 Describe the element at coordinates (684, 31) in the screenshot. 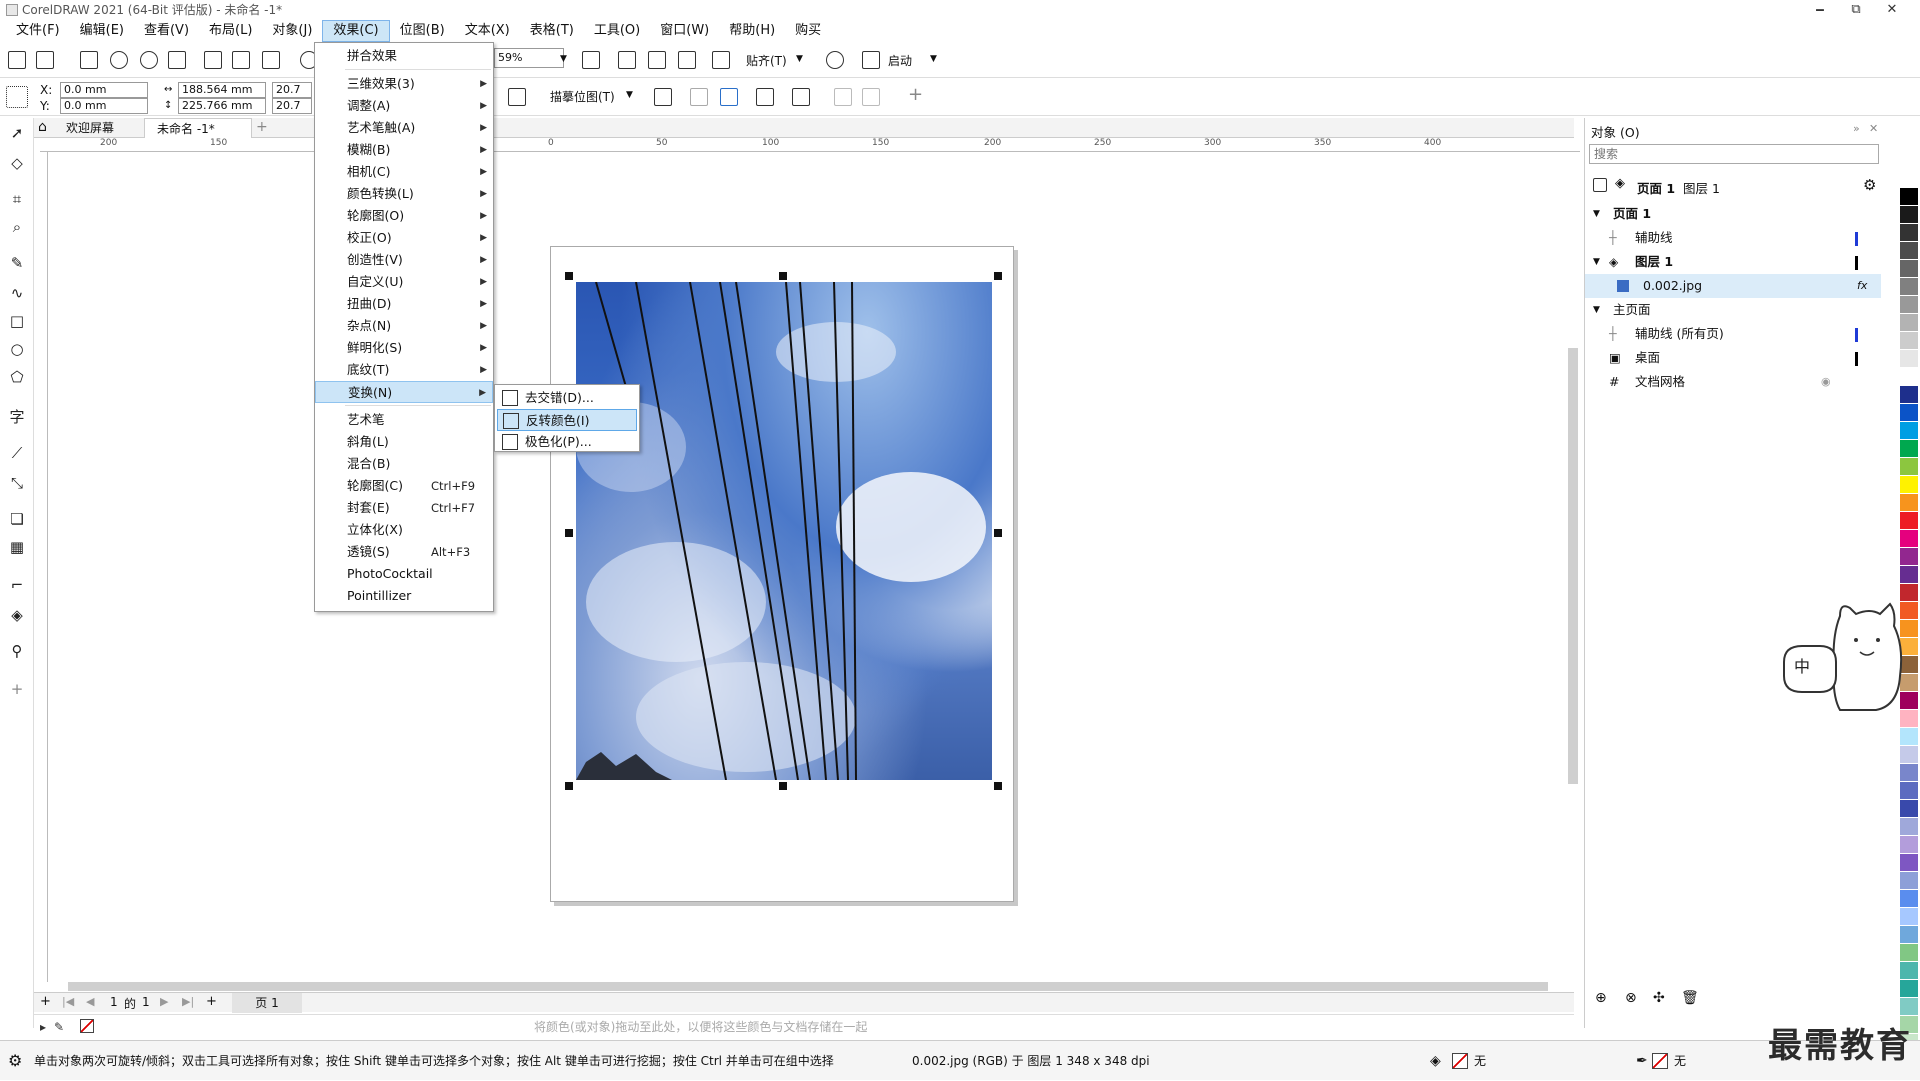

I see `menu-window: 窗口(W)` at that location.